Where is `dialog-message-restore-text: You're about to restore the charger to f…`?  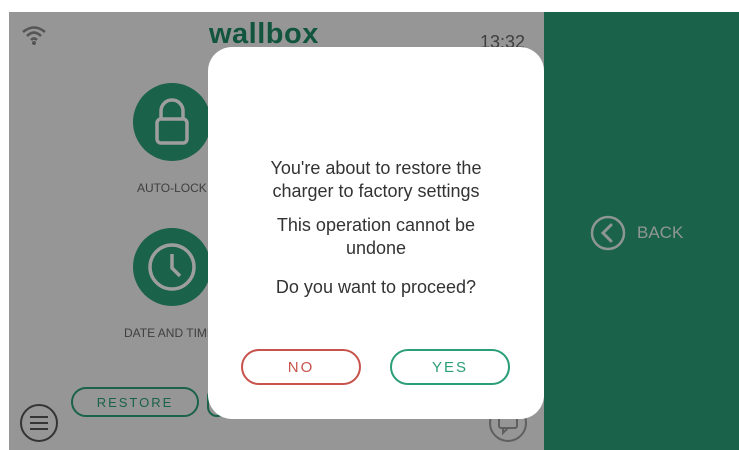
dialog-message-restore-text: You're about to restore the charger to f… is located at coordinates (376, 179).